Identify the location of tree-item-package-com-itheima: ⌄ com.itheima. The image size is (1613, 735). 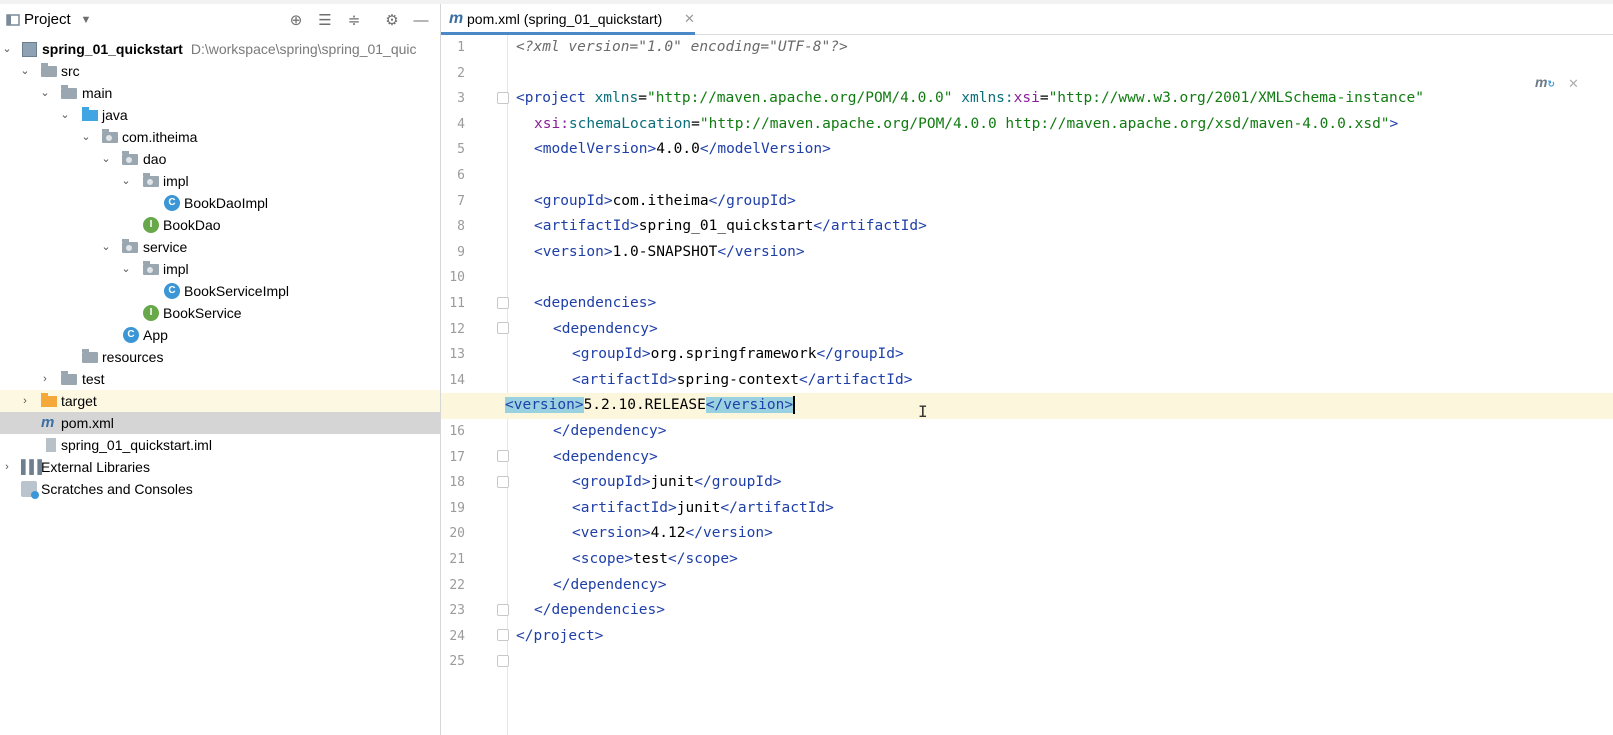
(220, 137).